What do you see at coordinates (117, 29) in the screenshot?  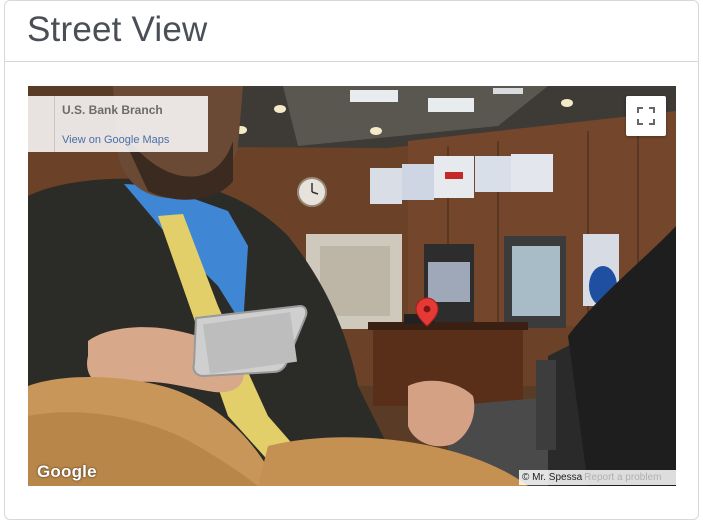 I see `panel-title: Street View` at bounding box center [117, 29].